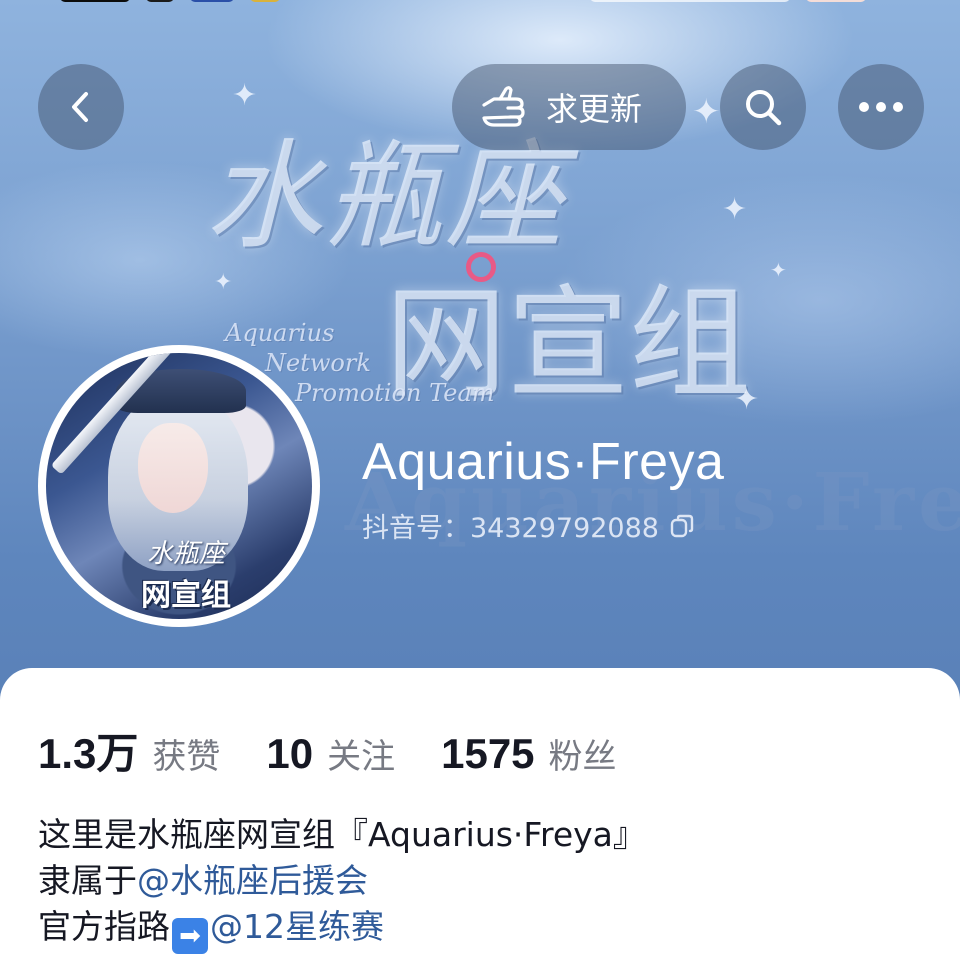 This screenshot has height=960, width=960. Describe the element at coordinates (361, 757) in the screenshot. I see `stat-label: 关注` at that location.